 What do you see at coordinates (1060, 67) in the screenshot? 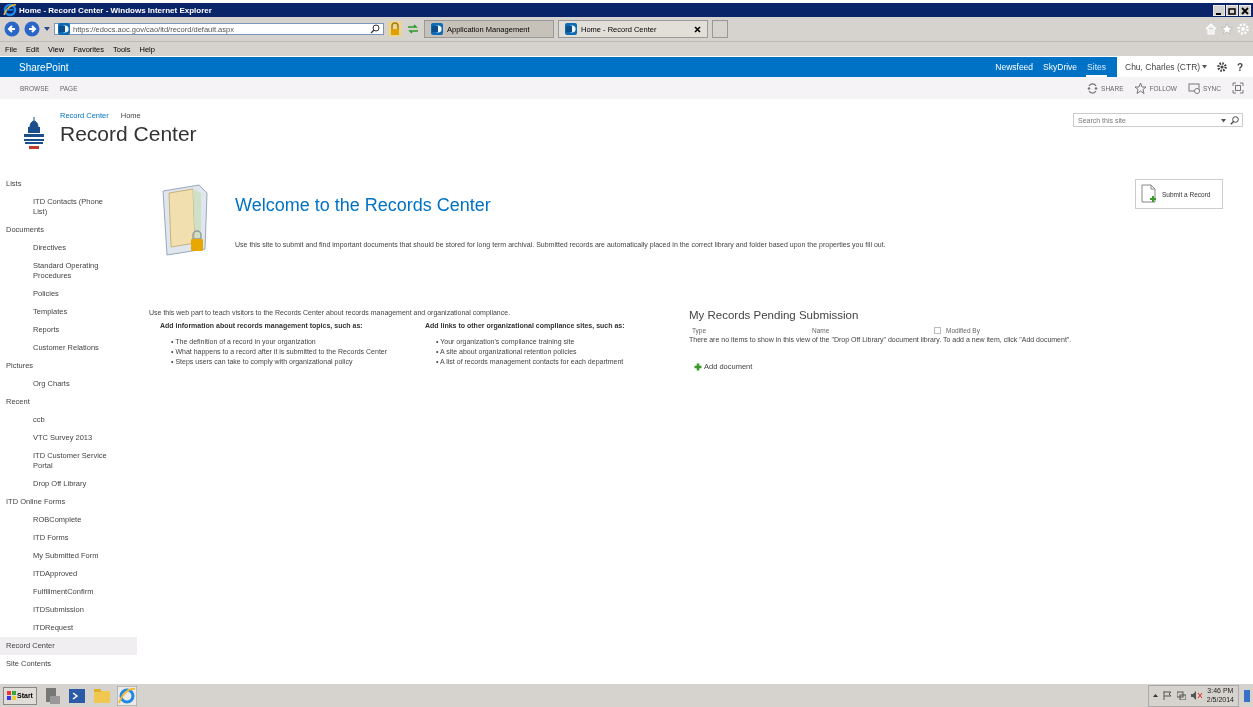
I see `suite-link: SkyDrive` at bounding box center [1060, 67].